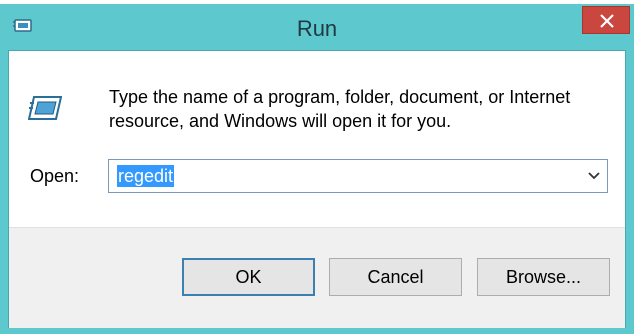 This screenshot has height=334, width=634. I want to click on title-bar: Run, so click(317, 26).